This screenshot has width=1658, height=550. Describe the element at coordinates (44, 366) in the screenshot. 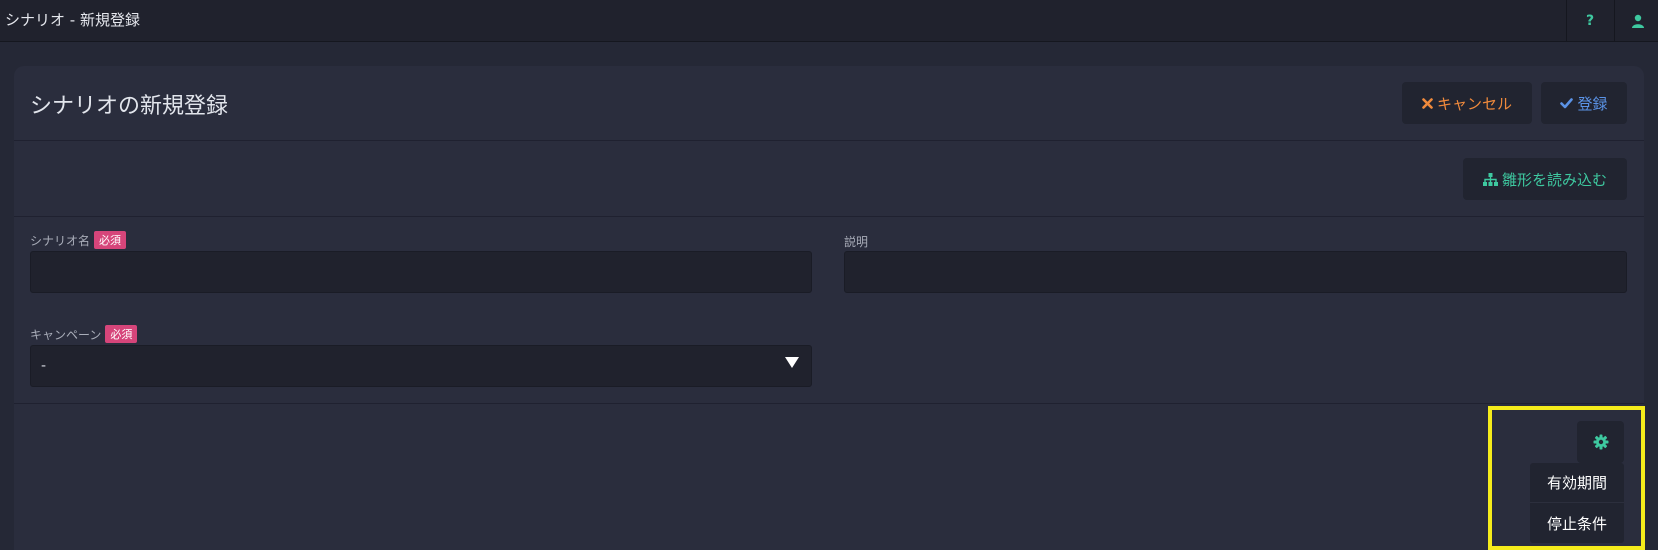

I see `campaign-select-value: -` at that location.